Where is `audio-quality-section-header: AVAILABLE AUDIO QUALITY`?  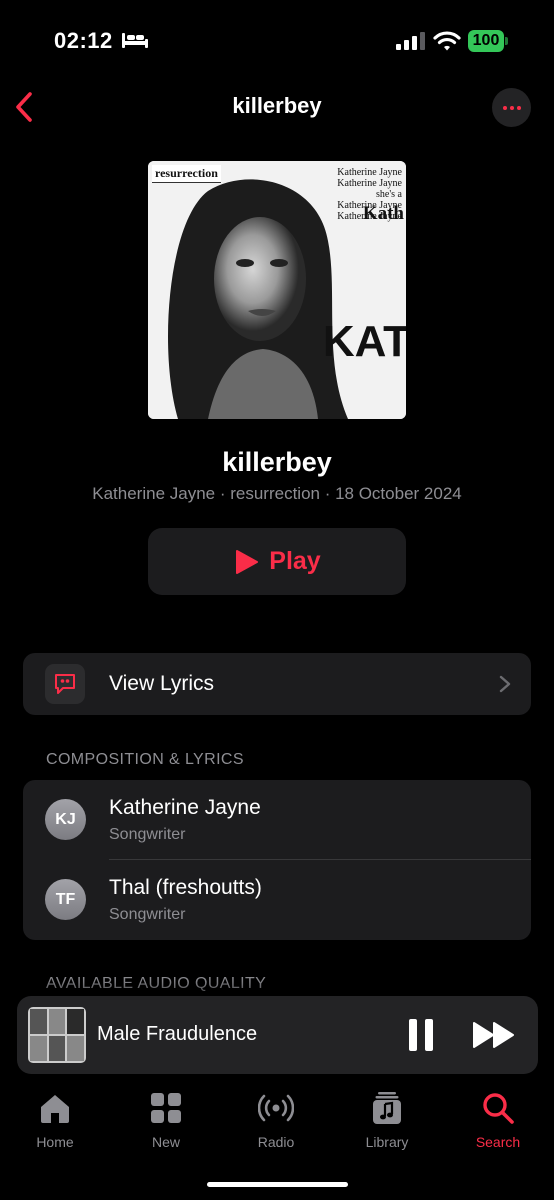 audio-quality-section-header: AVAILABLE AUDIO QUALITY is located at coordinates (156, 983).